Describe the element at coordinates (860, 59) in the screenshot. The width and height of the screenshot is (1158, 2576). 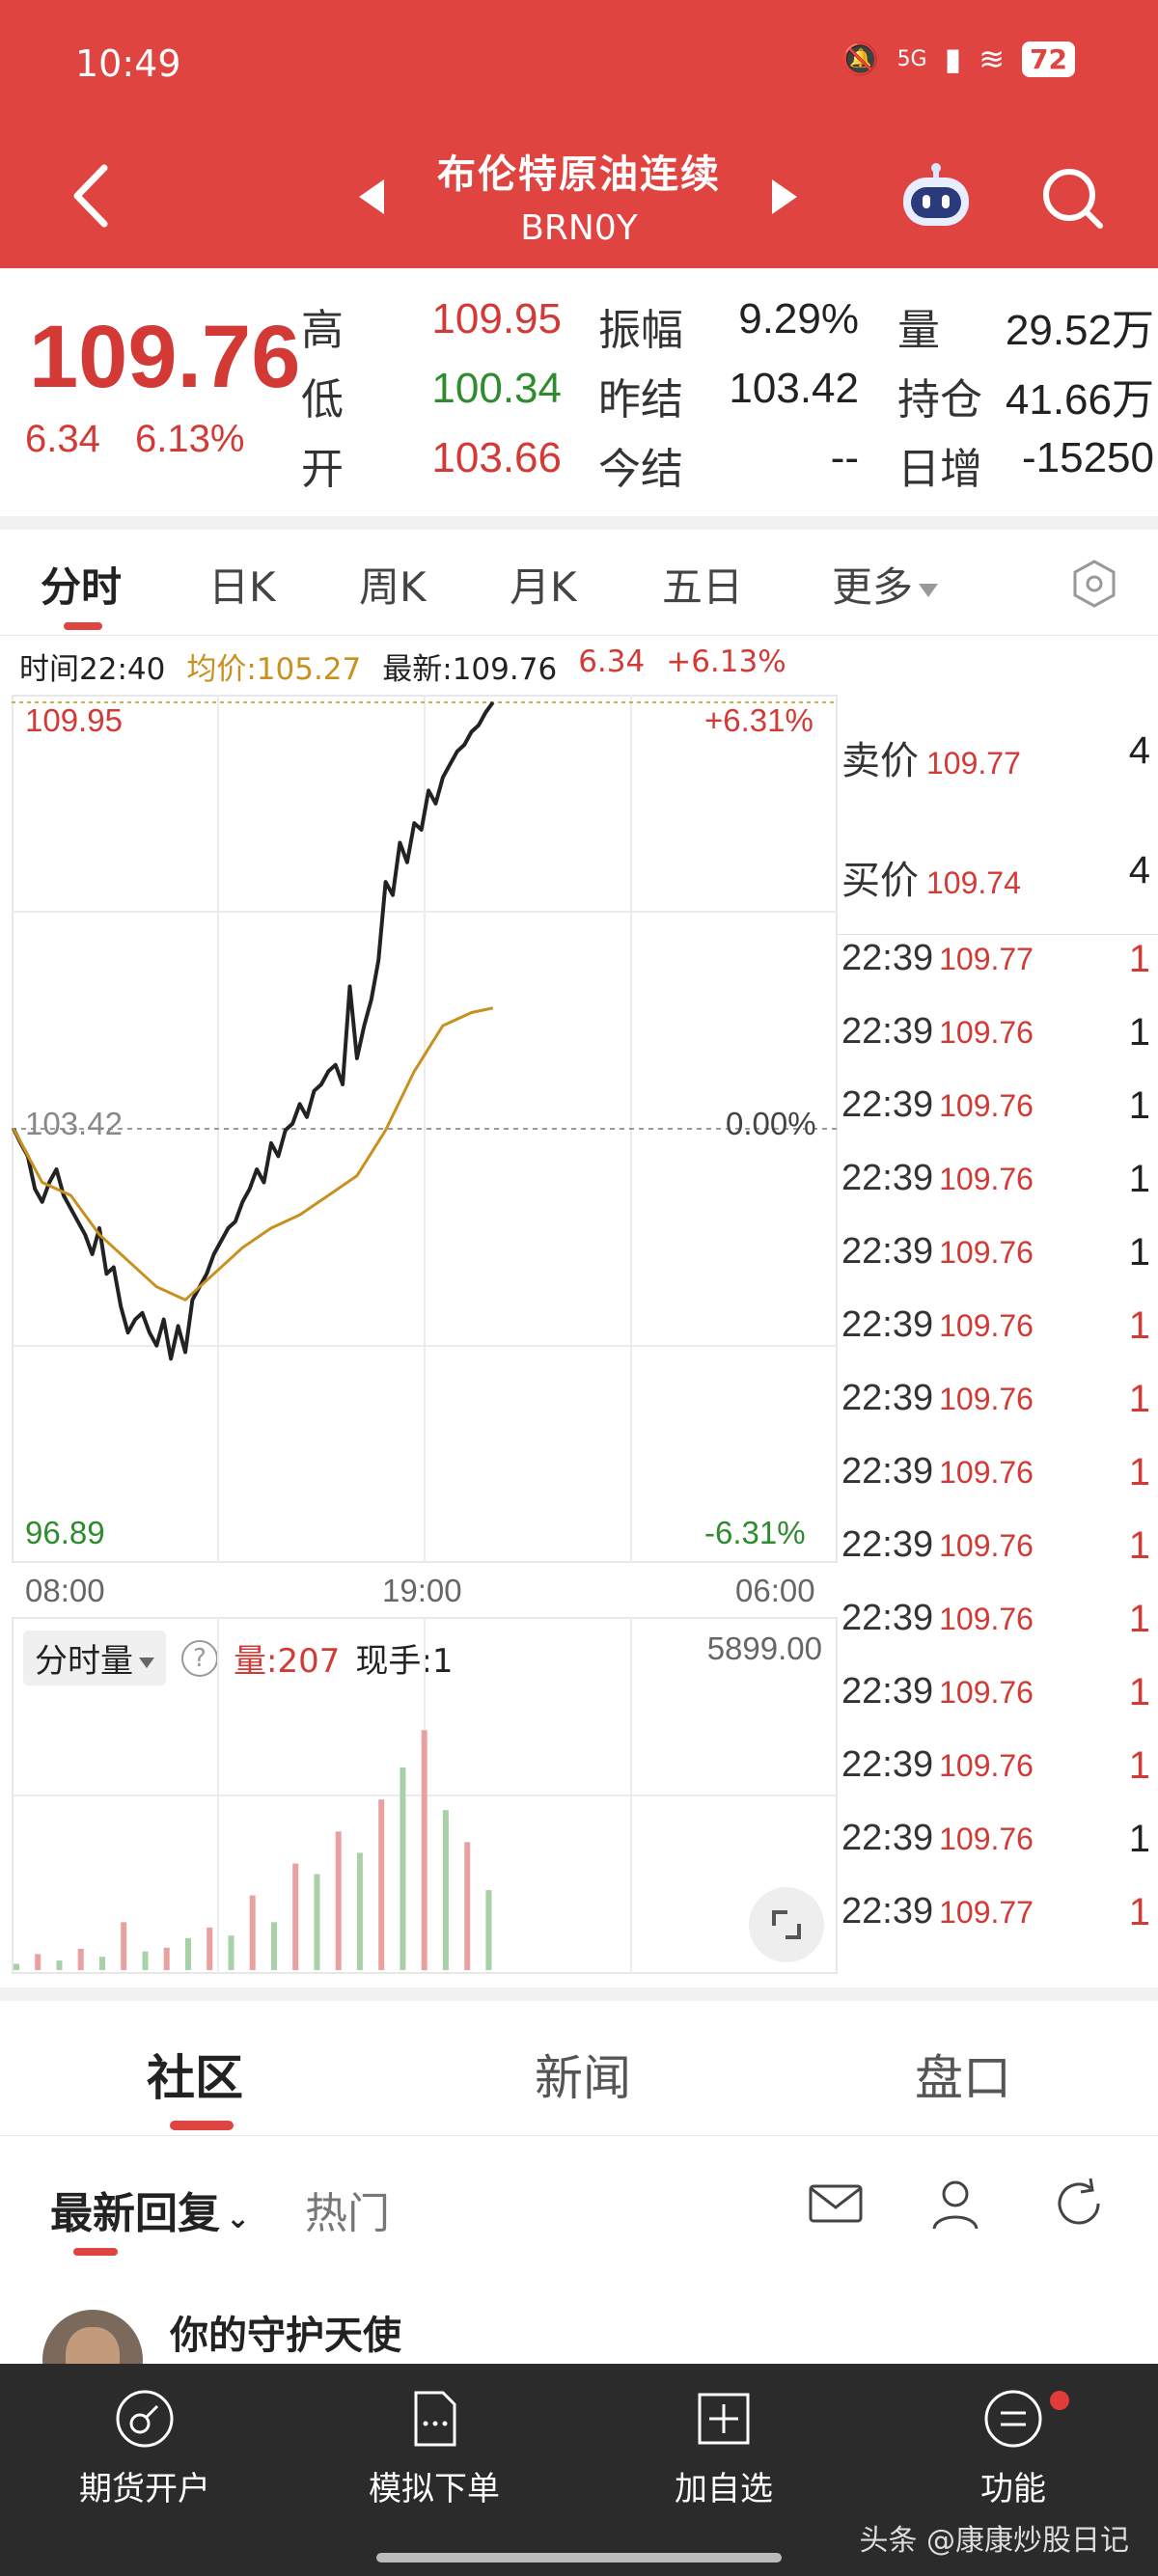
I see `mute-icon: 🔕` at that location.